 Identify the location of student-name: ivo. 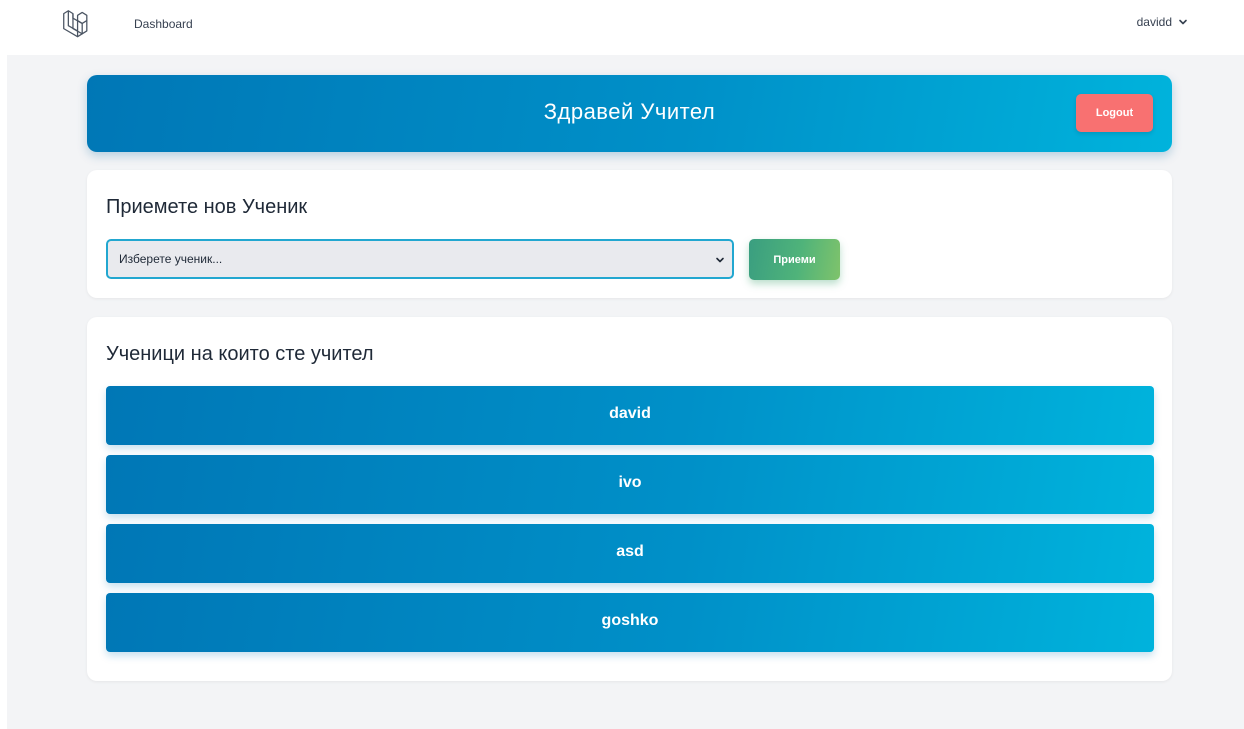
(630, 482).